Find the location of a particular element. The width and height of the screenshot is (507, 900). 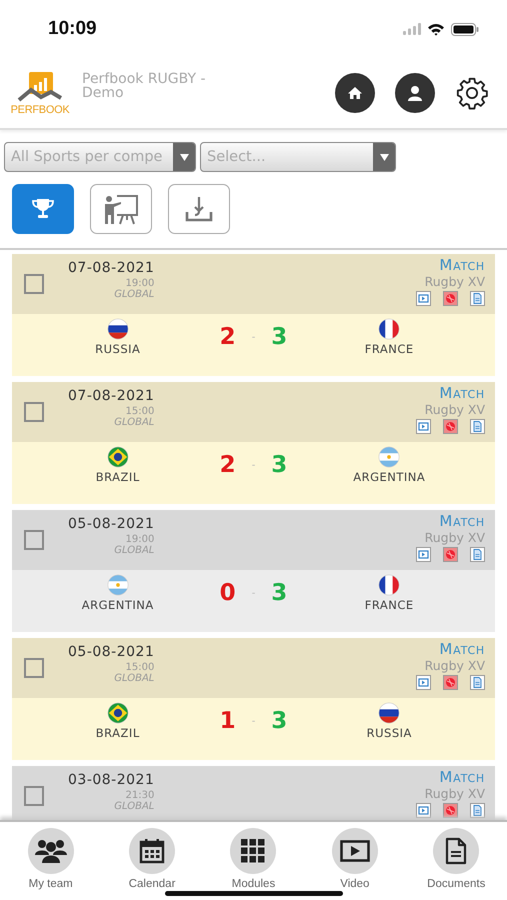

download-icon is located at coordinates (199, 209).